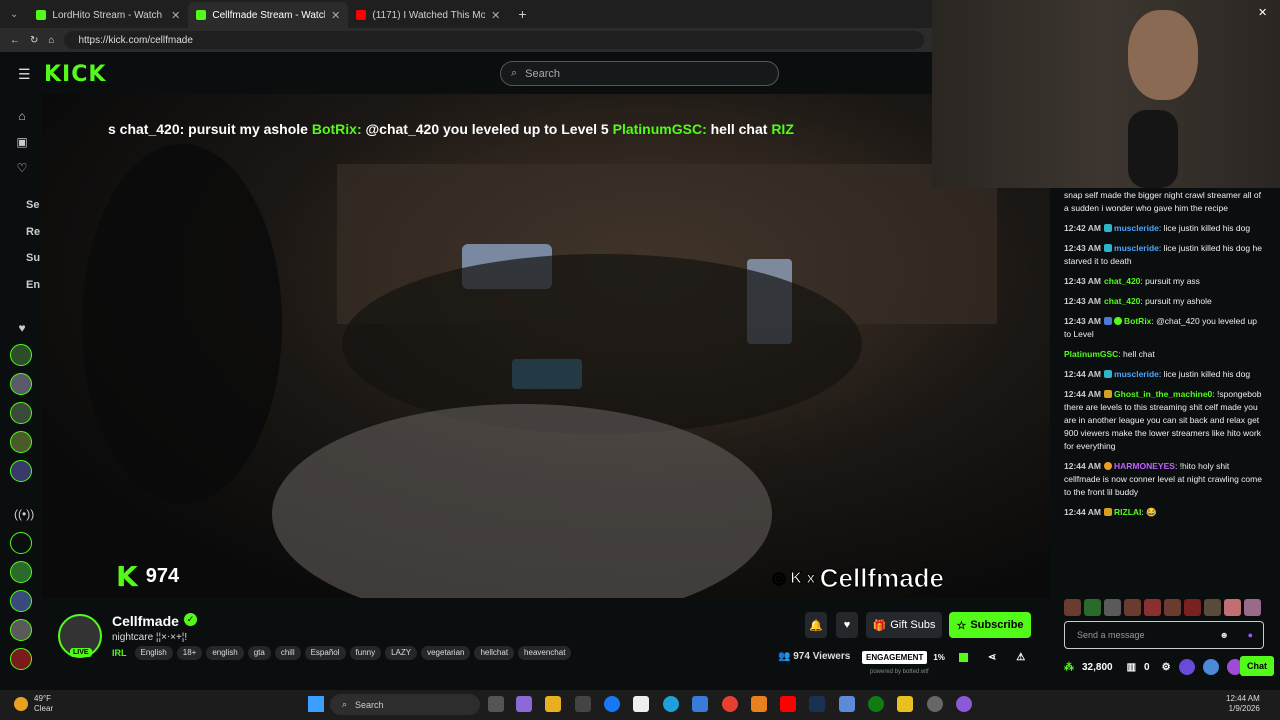  Describe the element at coordinates (24, 74) in the screenshot. I see `menu-icon: ☰` at that location.